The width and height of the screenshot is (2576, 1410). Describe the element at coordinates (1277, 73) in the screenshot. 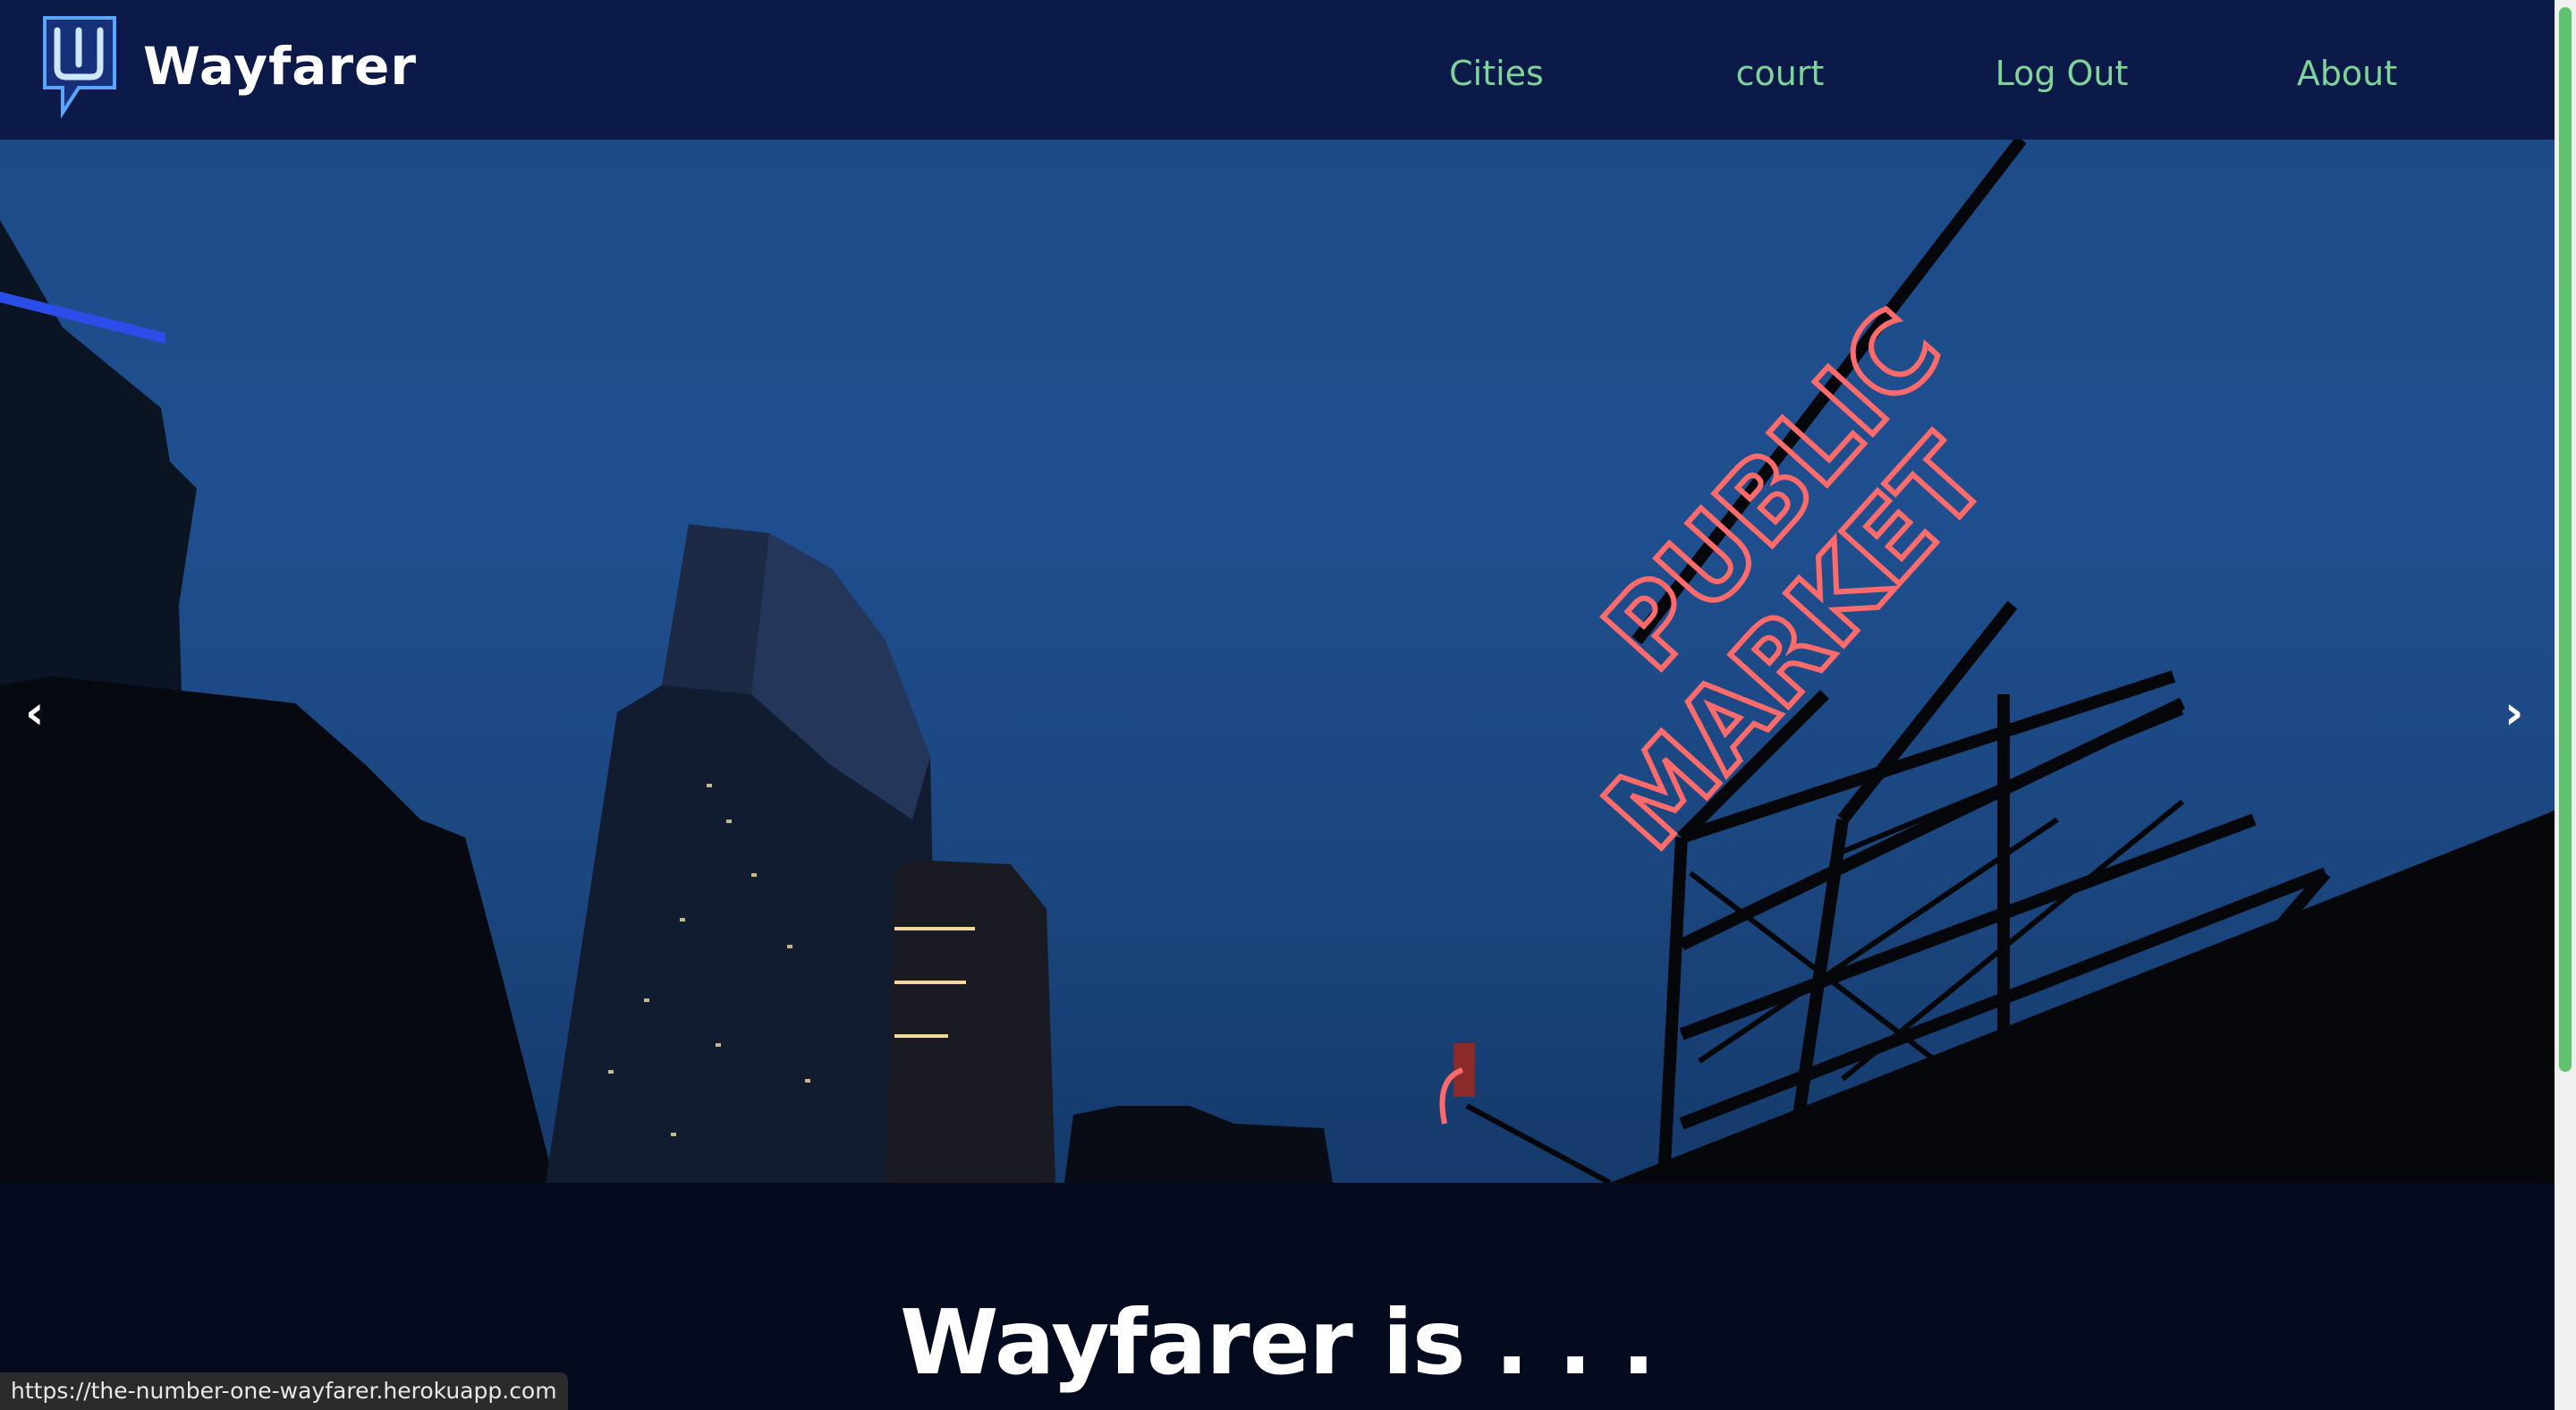

I see `nav-links: Cities court Log Out About` at that location.